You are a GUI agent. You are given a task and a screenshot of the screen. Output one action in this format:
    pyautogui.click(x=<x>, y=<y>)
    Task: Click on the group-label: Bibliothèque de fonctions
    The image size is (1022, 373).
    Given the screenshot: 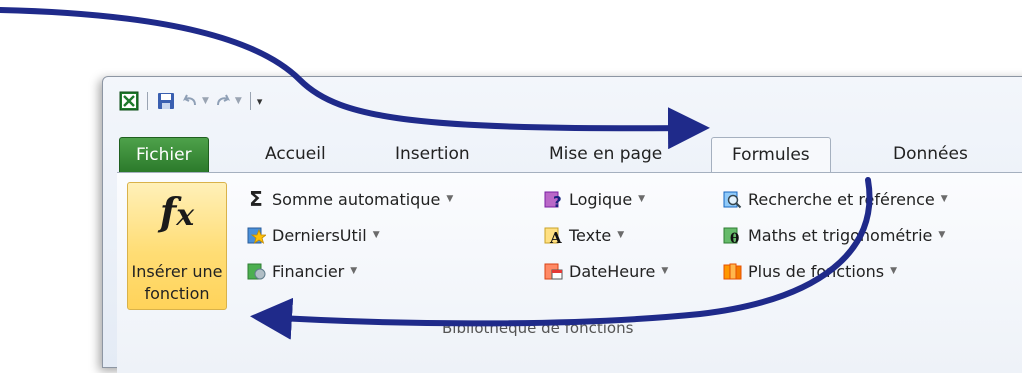 What is the action you would take?
    pyautogui.click(x=538, y=328)
    